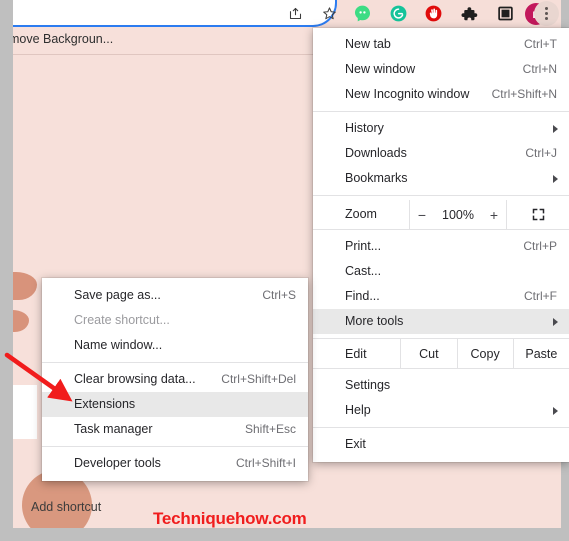  What do you see at coordinates (279, 295) in the screenshot?
I see `menu-item-accel: Ctrl+S` at bounding box center [279, 295].